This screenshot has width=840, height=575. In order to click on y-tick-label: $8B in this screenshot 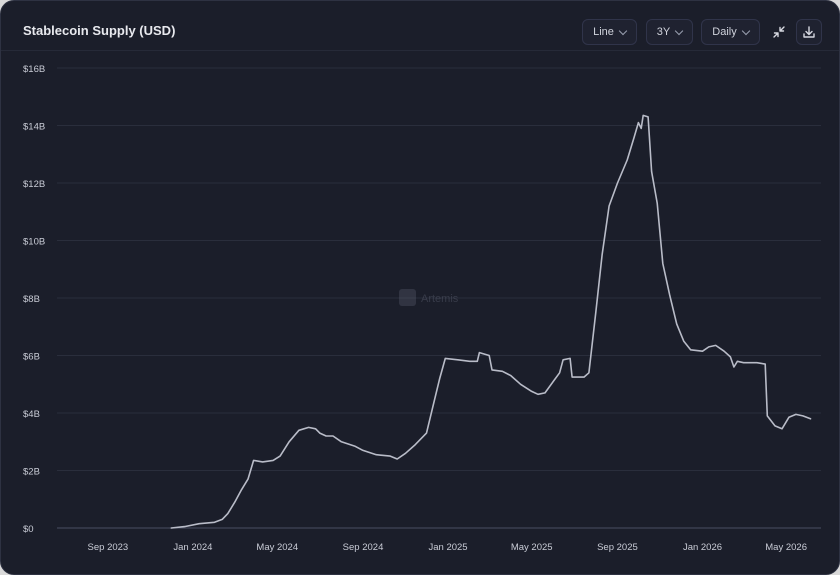, I will do `click(31, 299)`.